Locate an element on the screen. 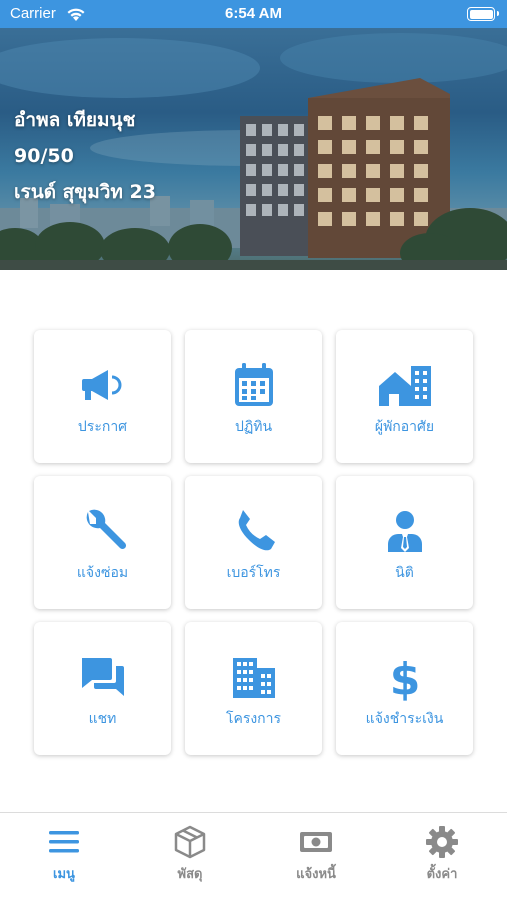 This screenshot has width=507, height=900. person-icon is located at coordinates (404, 531).